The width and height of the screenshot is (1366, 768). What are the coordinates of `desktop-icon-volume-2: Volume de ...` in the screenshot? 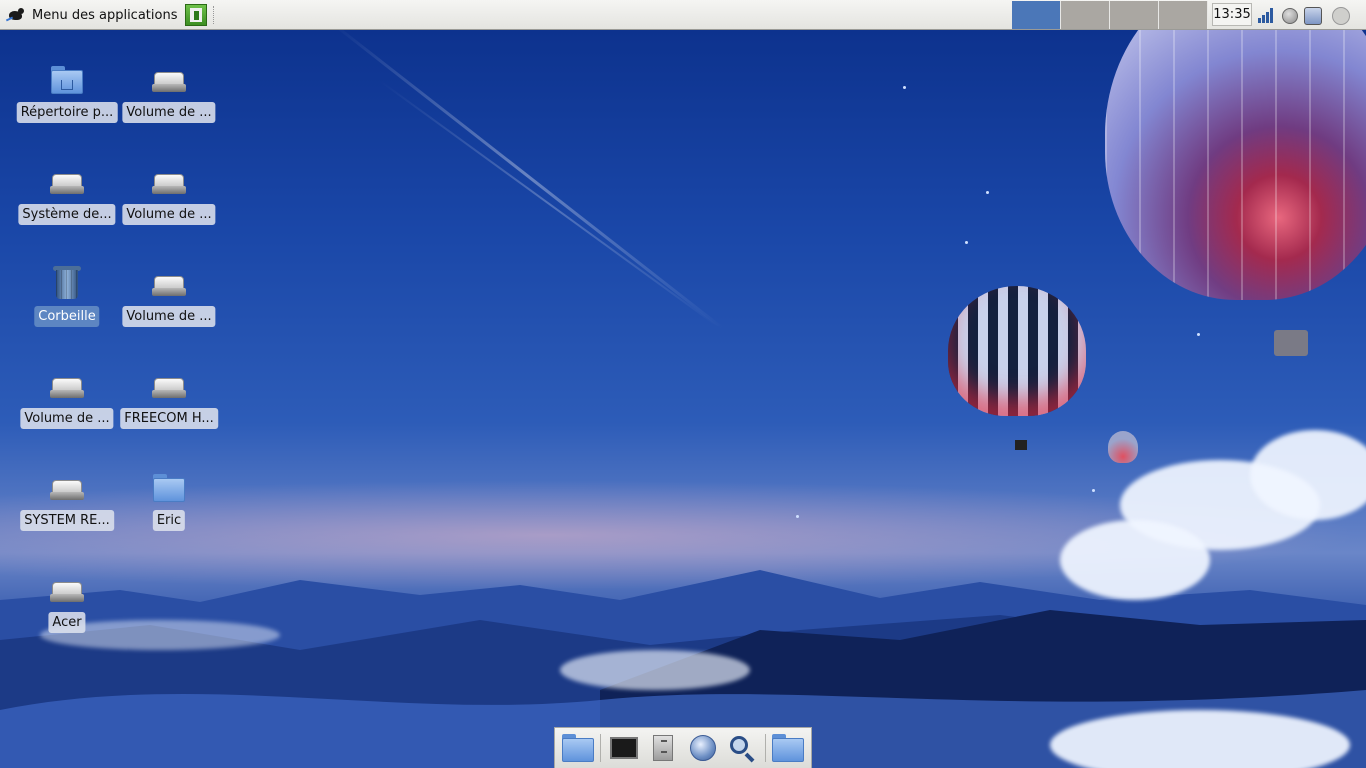 It's located at (169, 199).